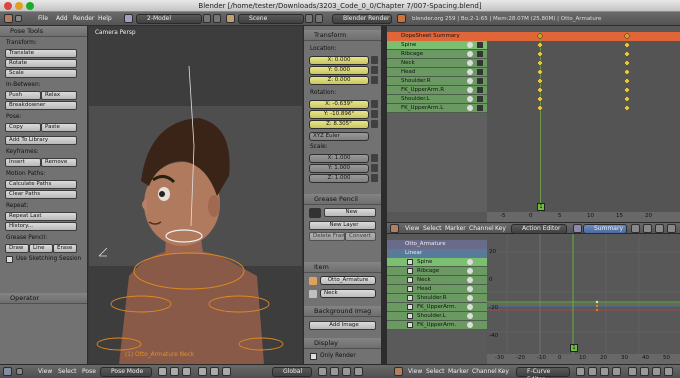  Describe the element at coordinates (342, 35) in the screenshot. I see `transform-panel-header: Transform` at that location.